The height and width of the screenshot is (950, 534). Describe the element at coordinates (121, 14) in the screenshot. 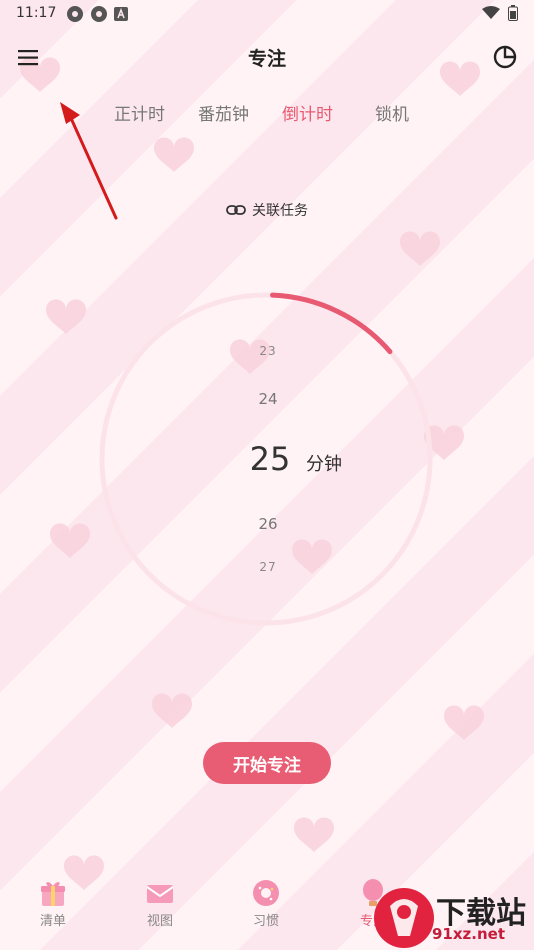

I see `text-a-notification-icon` at that location.